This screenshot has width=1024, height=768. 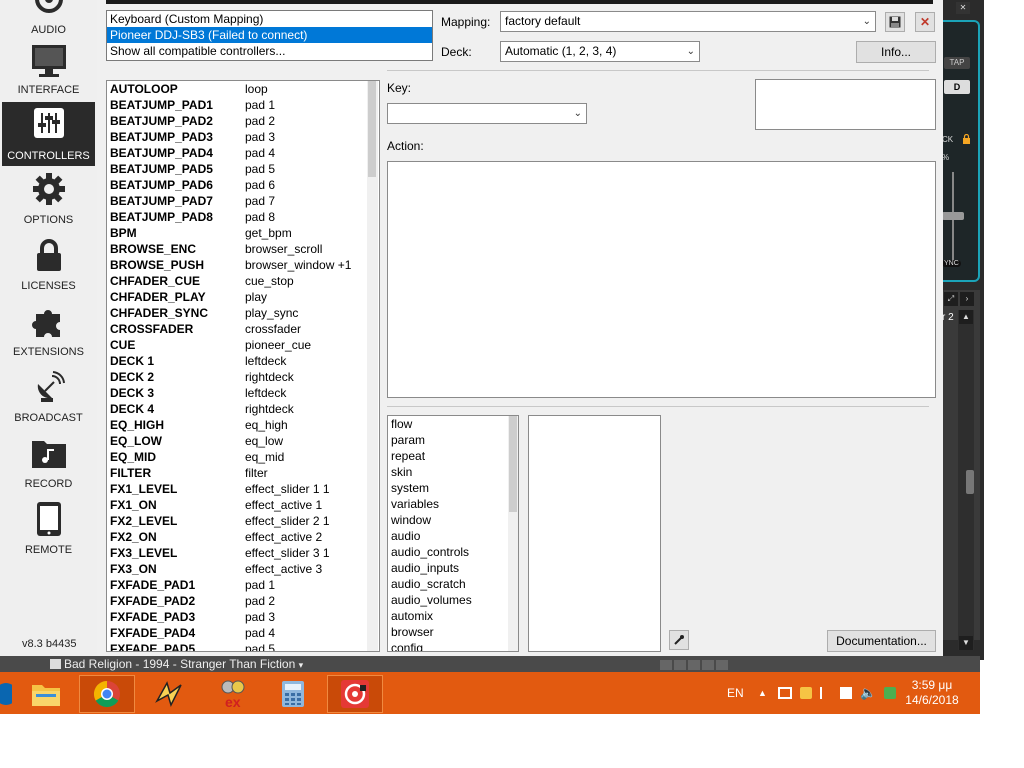 What do you see at coordinates (243, 617) in the screenshot?
I see `table-row: FXFADE_PAD3 pad 3` at bounding box center [243, 617].